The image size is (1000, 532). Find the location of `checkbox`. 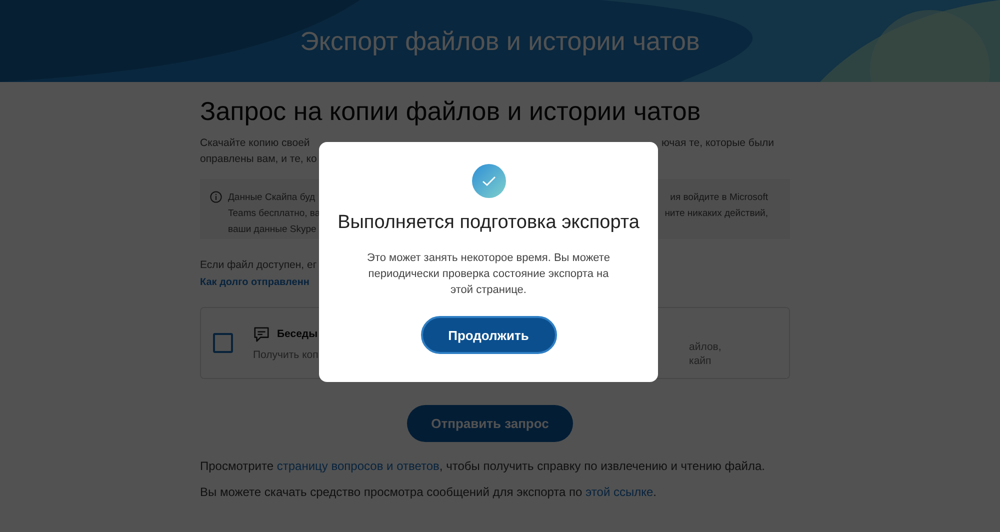

checkbox is located at coordinates (223, 343).